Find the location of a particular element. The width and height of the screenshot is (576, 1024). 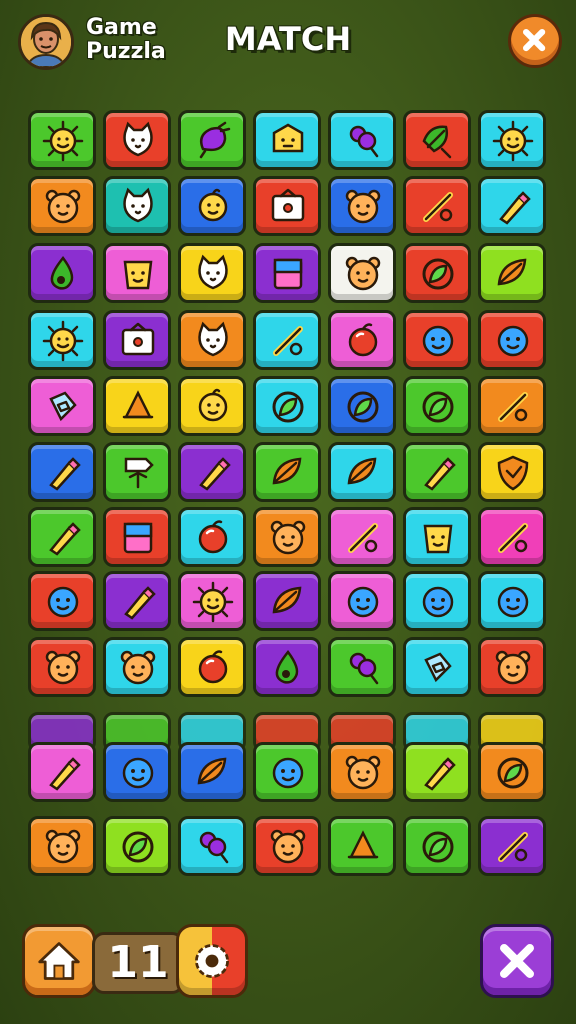

level-counter: 11 is located at coordinates (138, 963).